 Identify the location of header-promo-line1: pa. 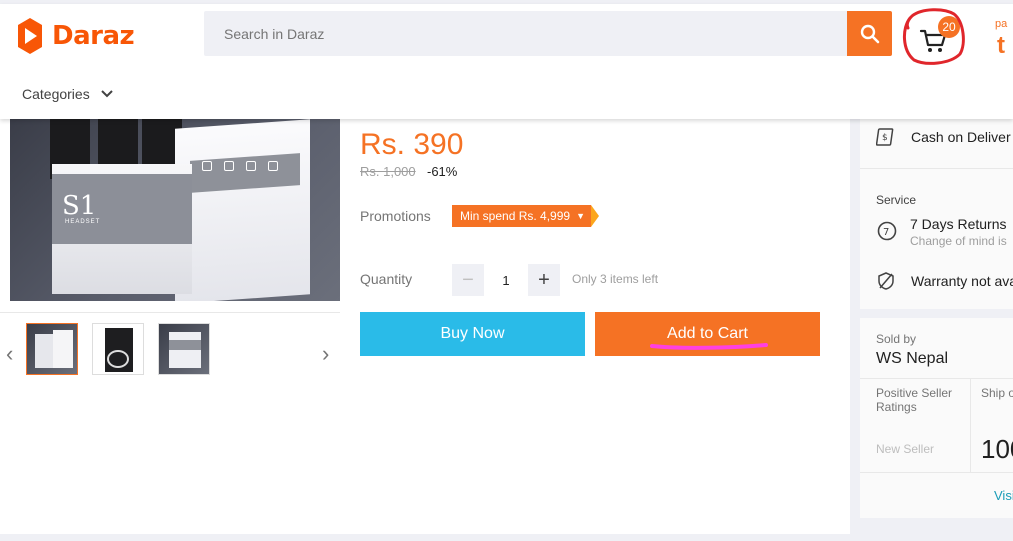
(1001, 24).